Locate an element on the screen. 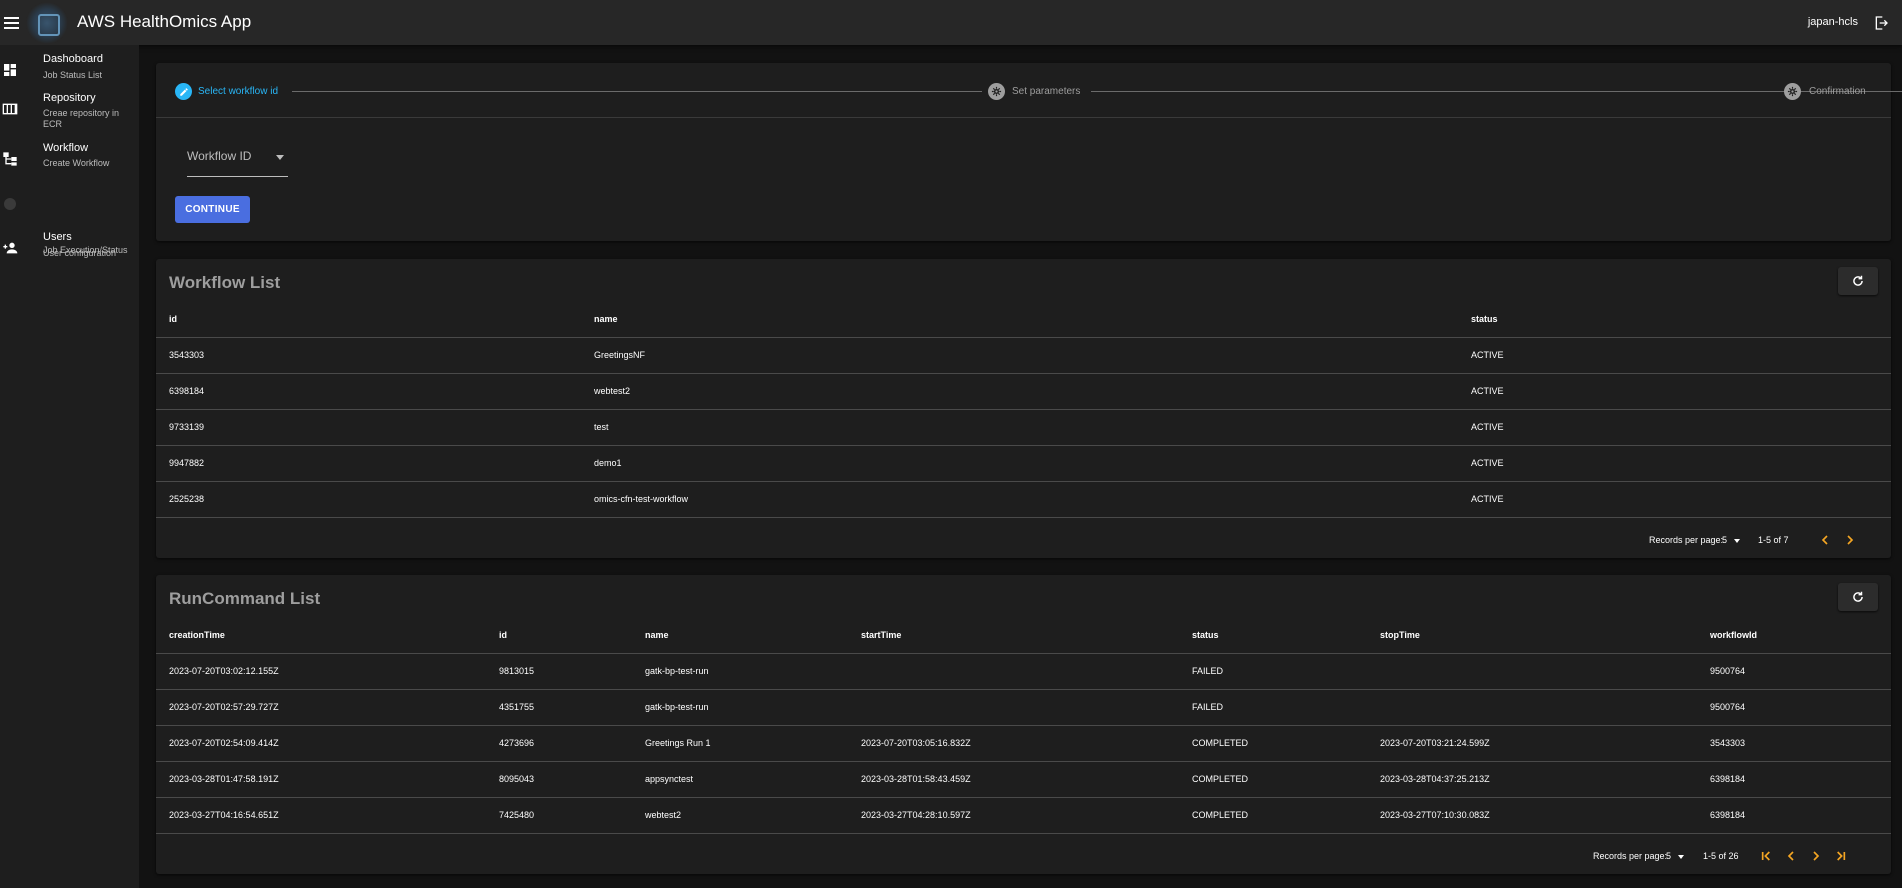  table-cell: 2023-03-27T07:10:30.083Z is located at coordinates (1435, 815).